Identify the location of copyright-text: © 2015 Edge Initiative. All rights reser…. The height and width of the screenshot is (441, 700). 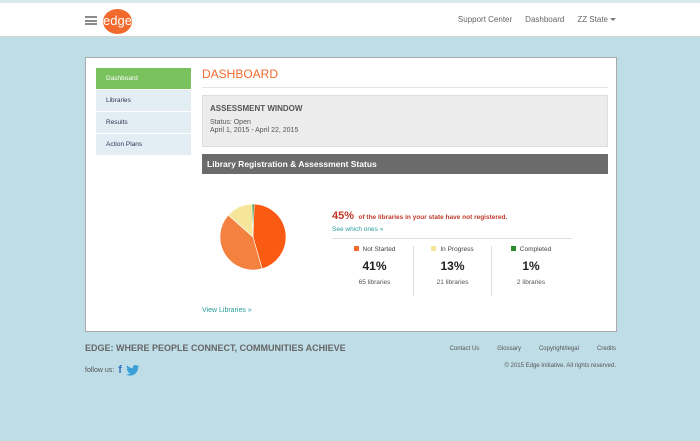
(560, 366).